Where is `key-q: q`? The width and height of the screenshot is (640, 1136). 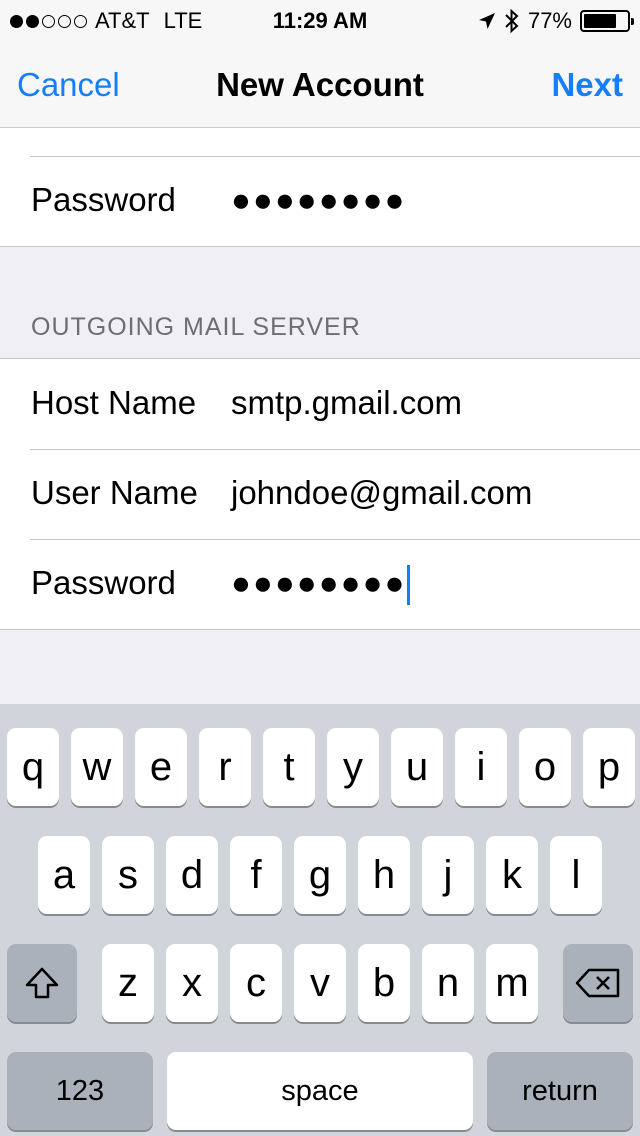
key-q: q is located at coordinates (33, 767).